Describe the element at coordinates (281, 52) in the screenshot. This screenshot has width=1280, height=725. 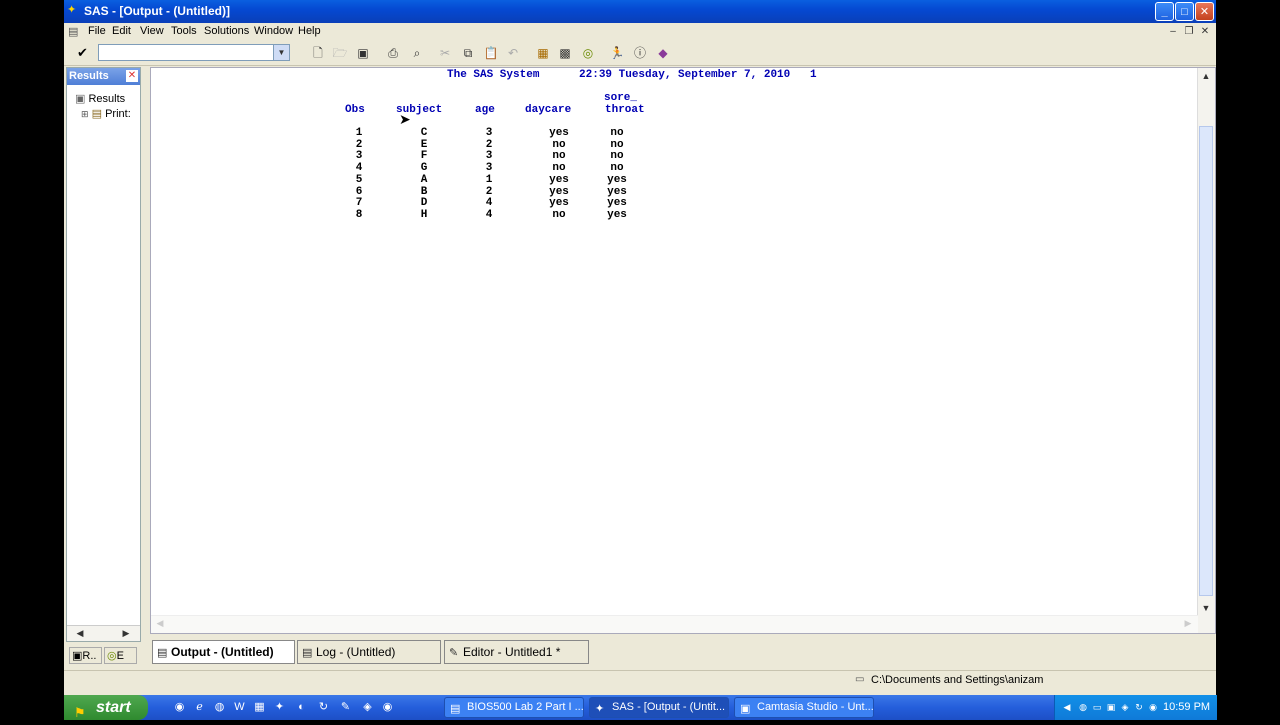
I see `chevron-down-icon: ▼` at that location.